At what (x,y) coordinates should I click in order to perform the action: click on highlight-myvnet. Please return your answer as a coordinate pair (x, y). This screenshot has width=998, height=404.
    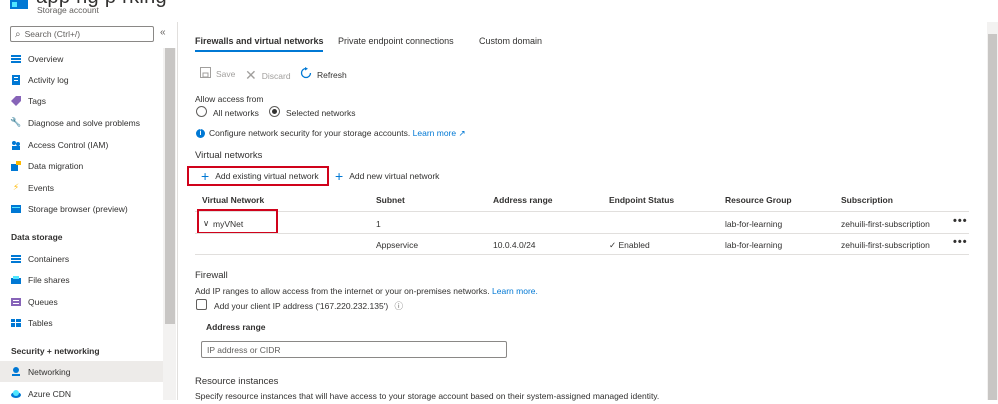
    Looking at the image, I should click on (237, 221).